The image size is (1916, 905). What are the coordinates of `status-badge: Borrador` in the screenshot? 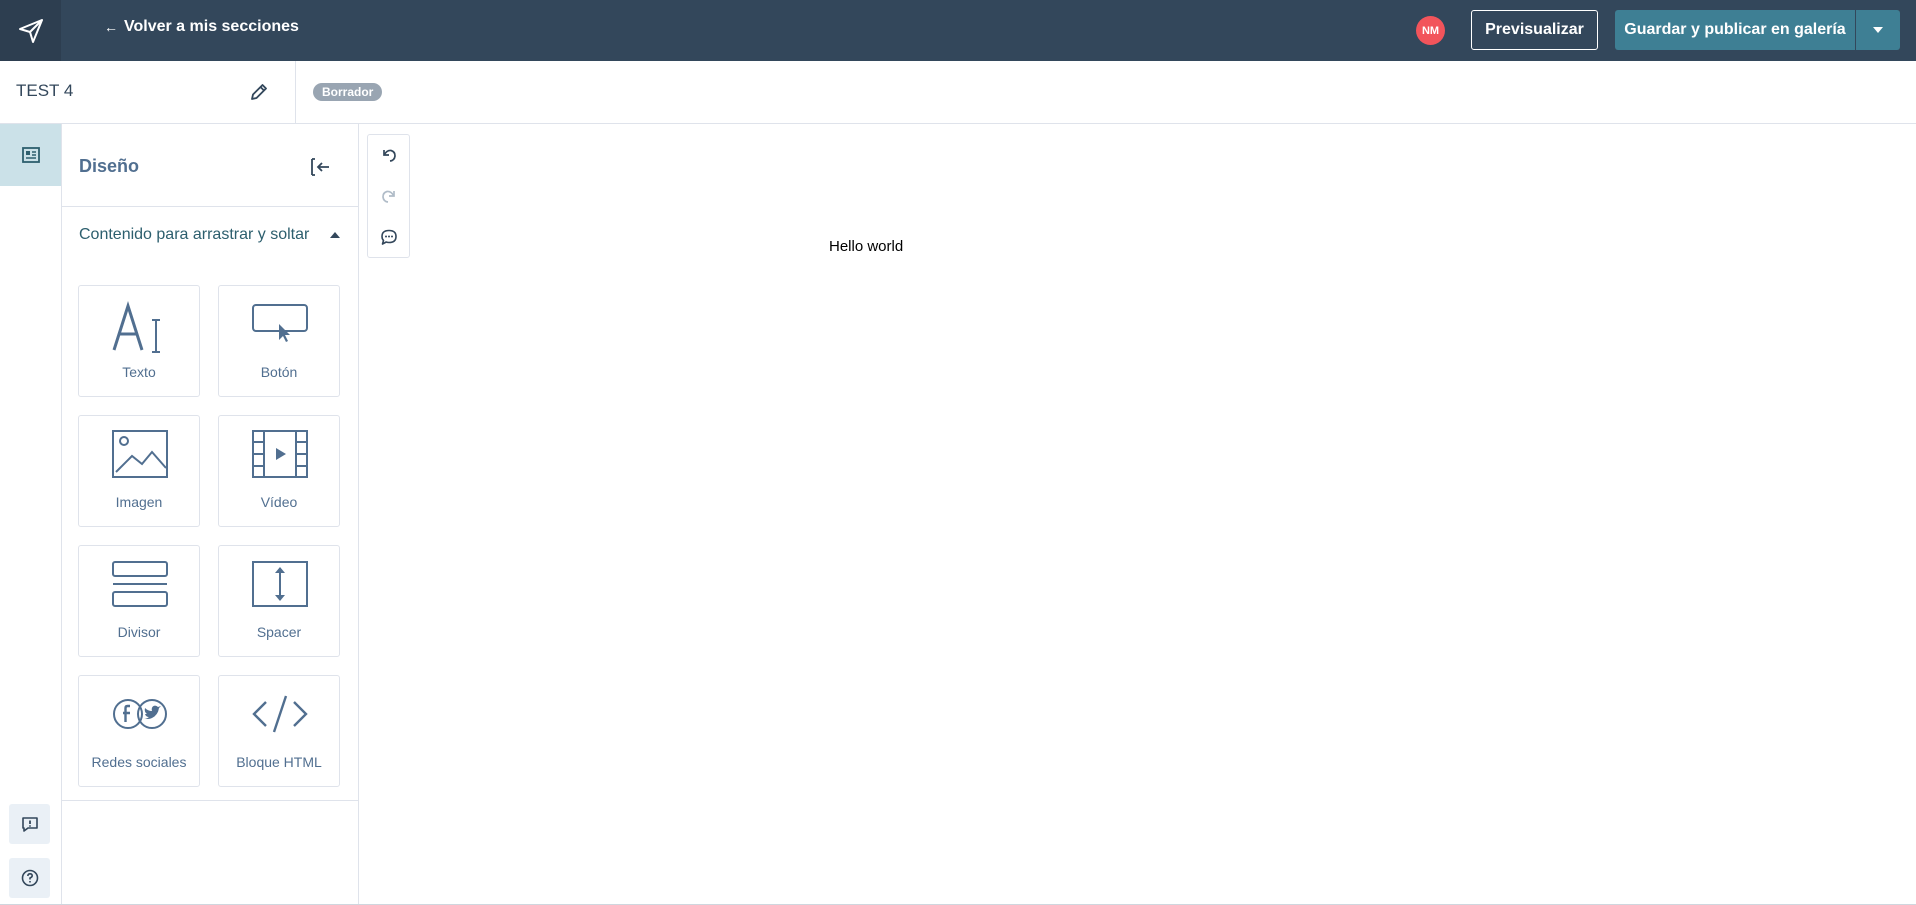 It's located at (348, 92).